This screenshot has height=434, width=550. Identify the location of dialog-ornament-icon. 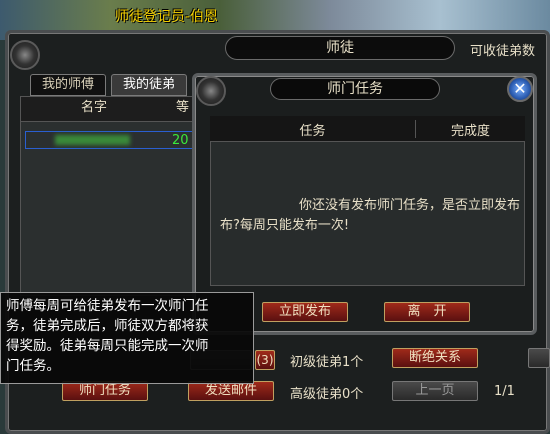
(211, 91).